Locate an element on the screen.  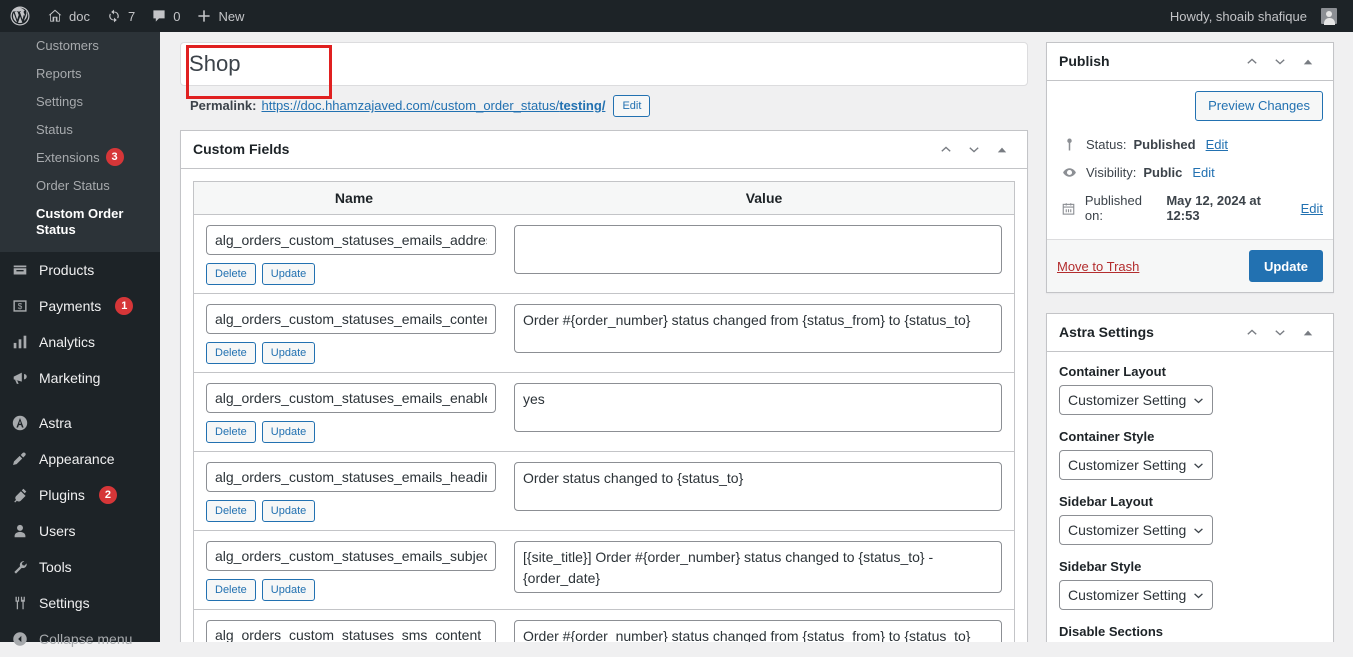
sidebar-item-tools: Tools is located at coordinates (80, 567).